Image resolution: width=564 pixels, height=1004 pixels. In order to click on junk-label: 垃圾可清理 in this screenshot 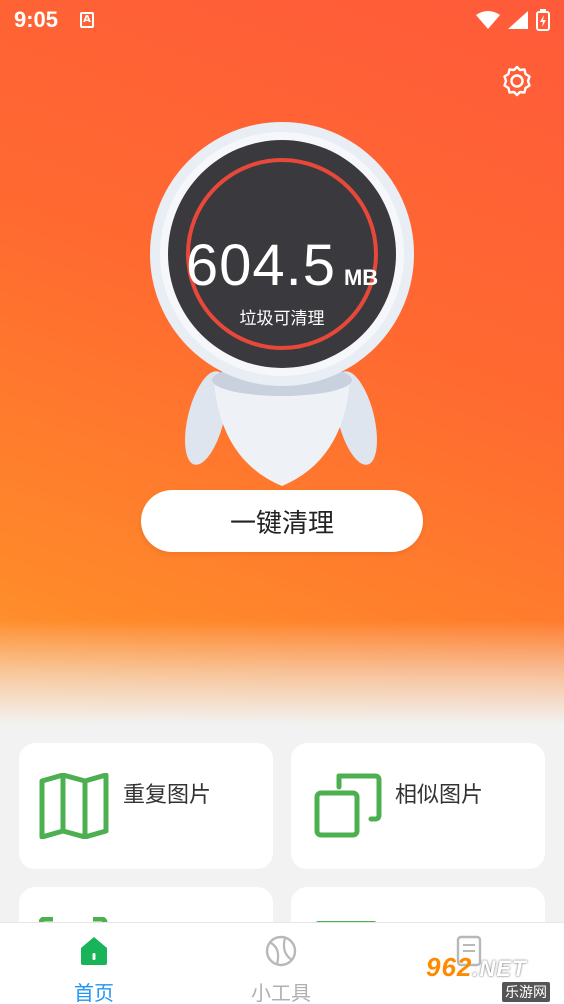, I will do `click(282, 319)`.